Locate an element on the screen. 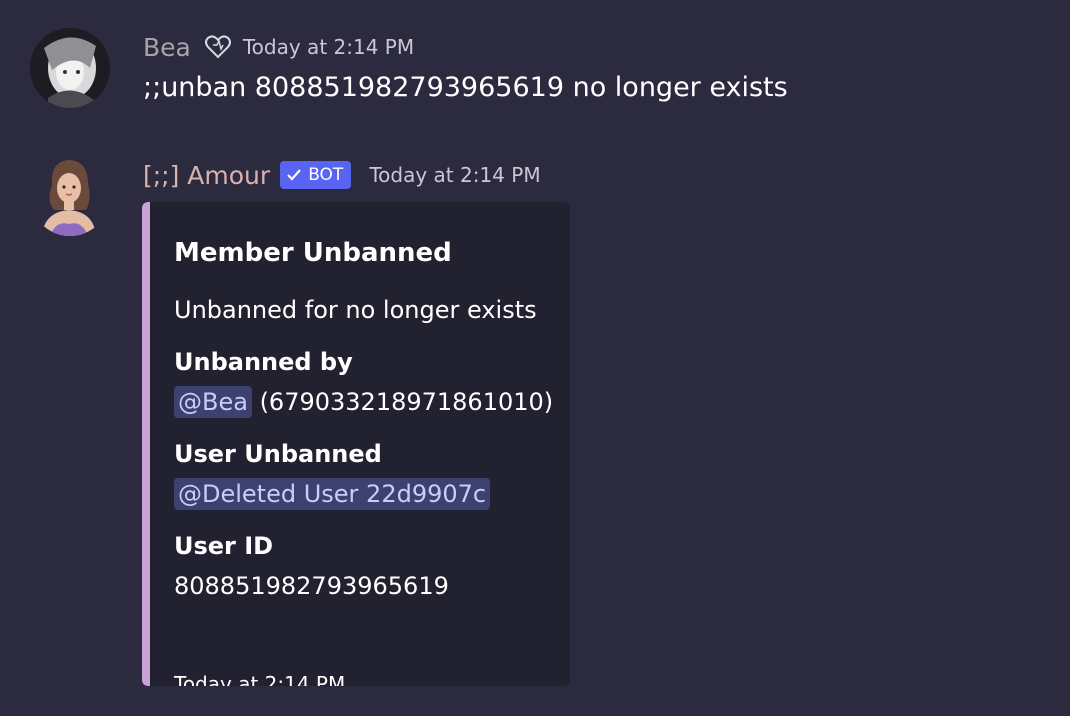  username: Bea is located at coordinates (167, 47).